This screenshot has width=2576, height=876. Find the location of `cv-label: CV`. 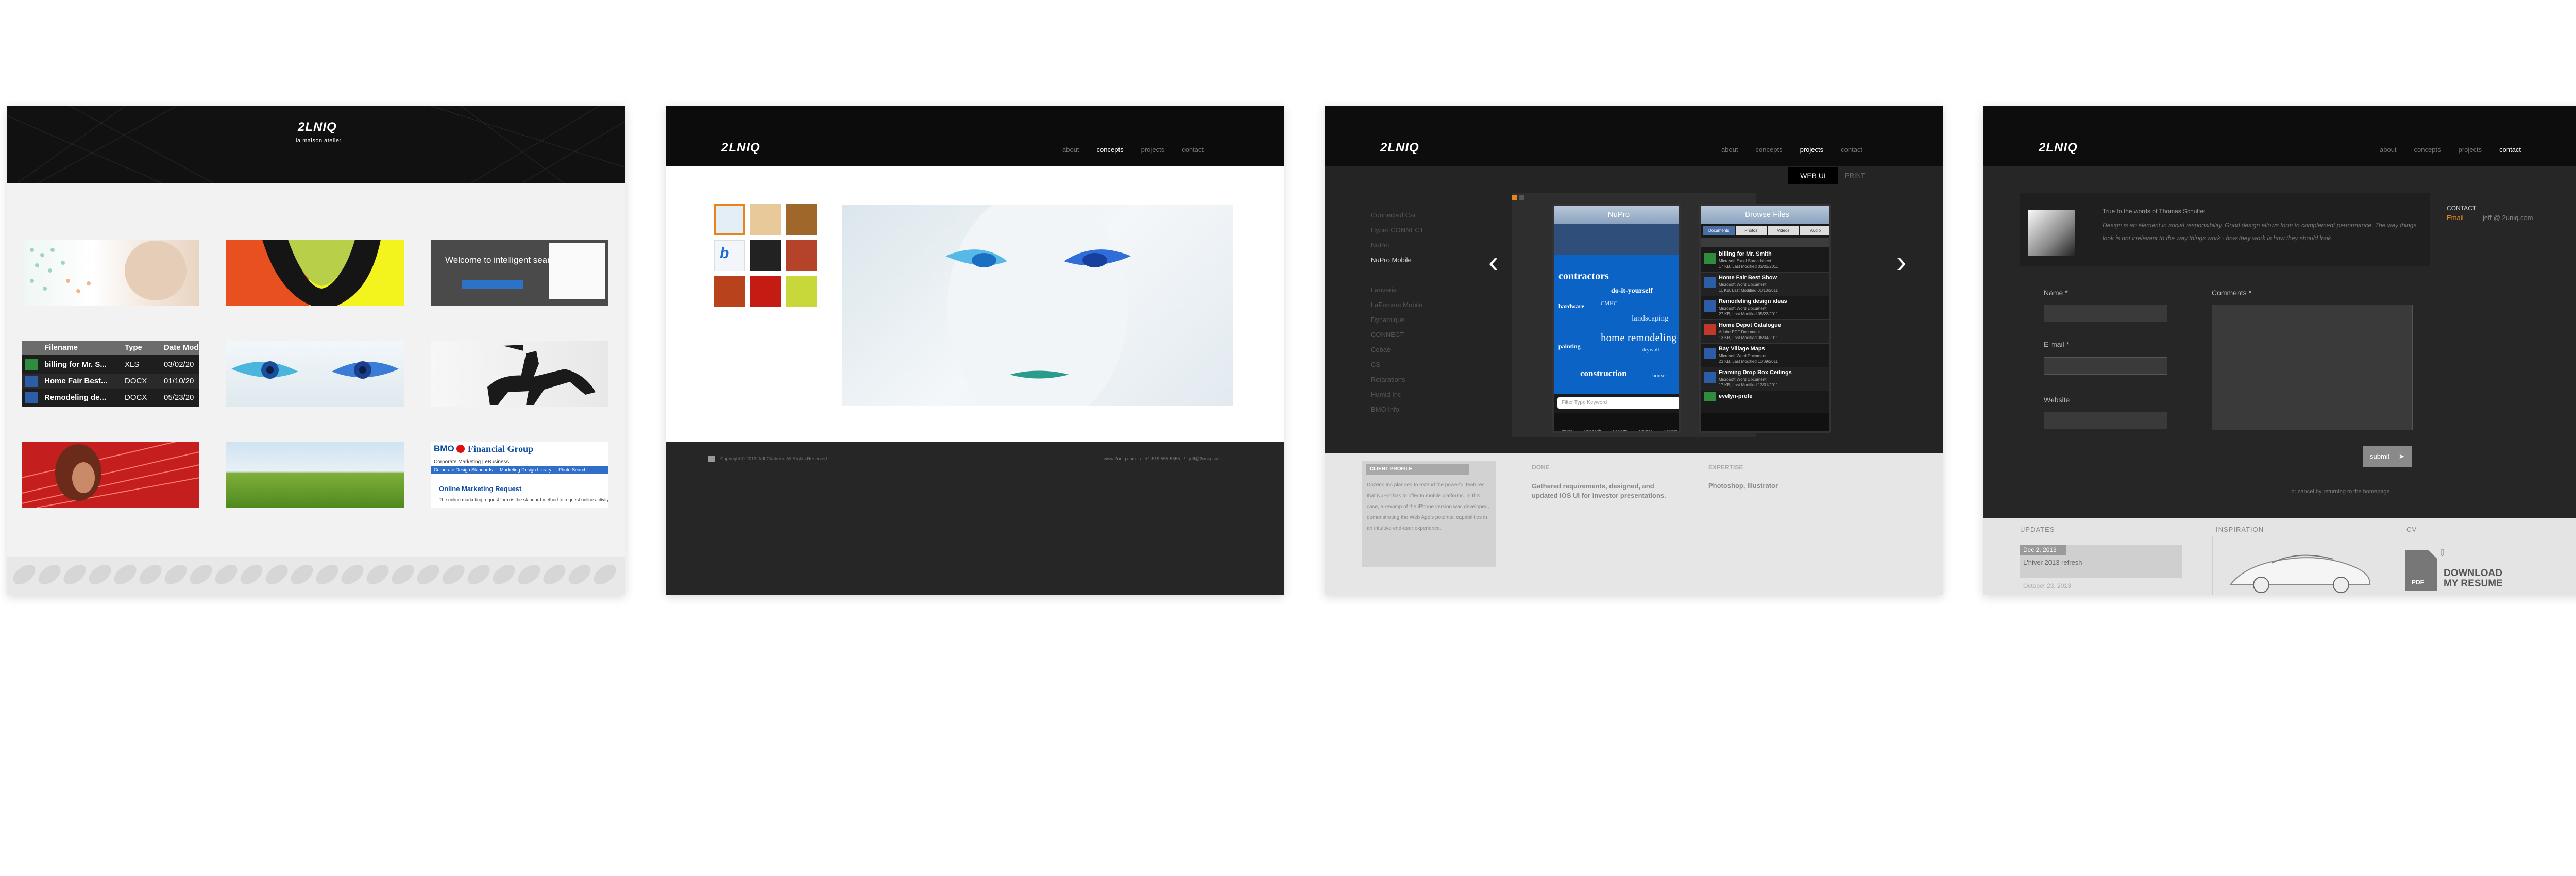

cv-label: CV is located at coordinates (2411, 529).